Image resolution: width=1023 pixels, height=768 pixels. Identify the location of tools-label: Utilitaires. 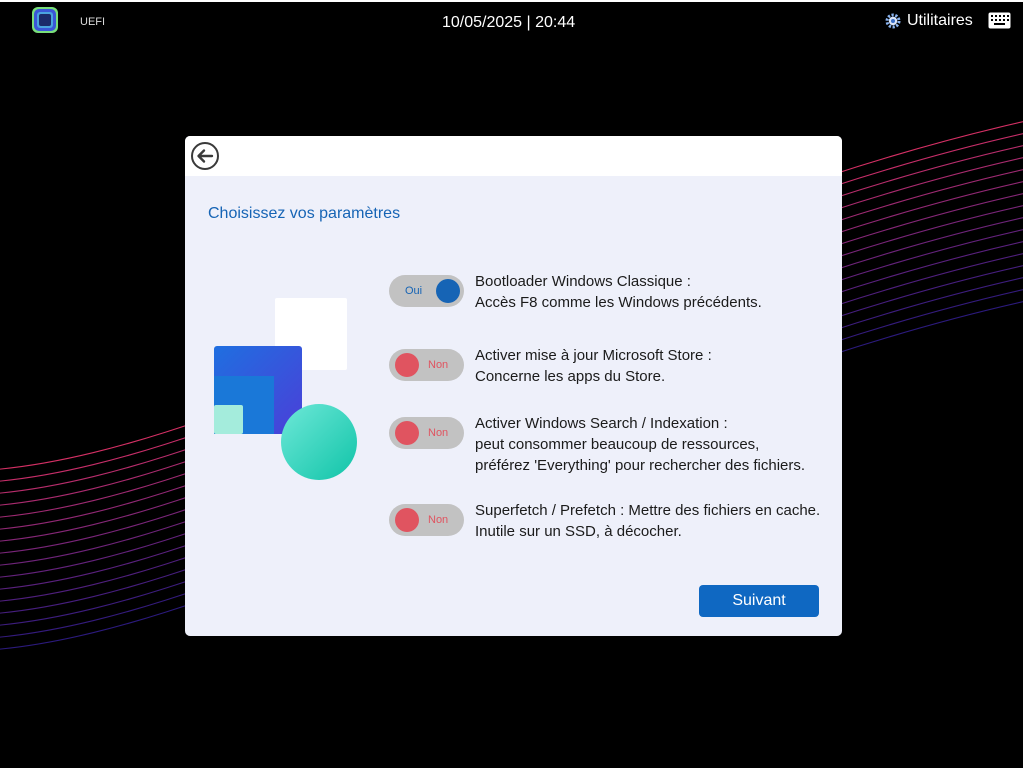
(940, 20).